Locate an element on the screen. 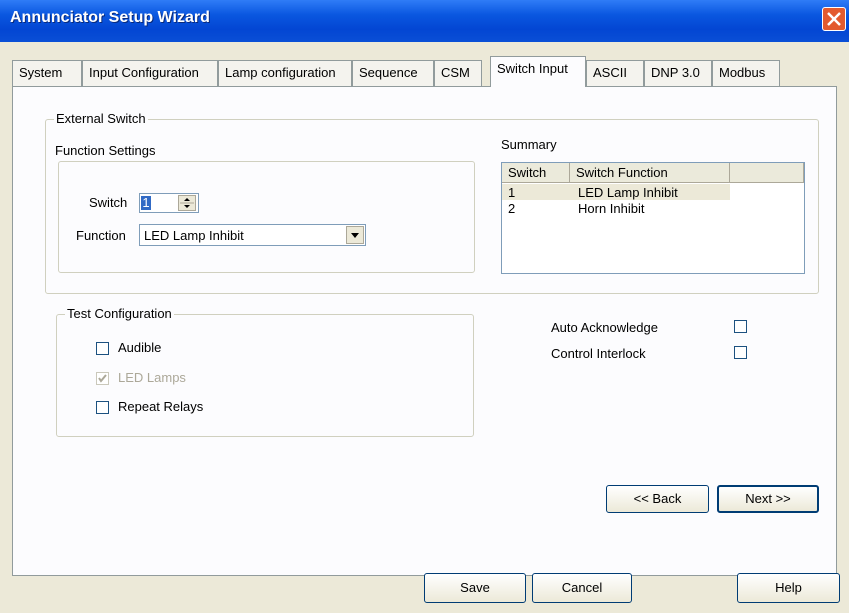 Image resolution: width=849 pixels, height=613 pixels. function-select: LED Lamp Inhibit is located at coordinates (252, 235).